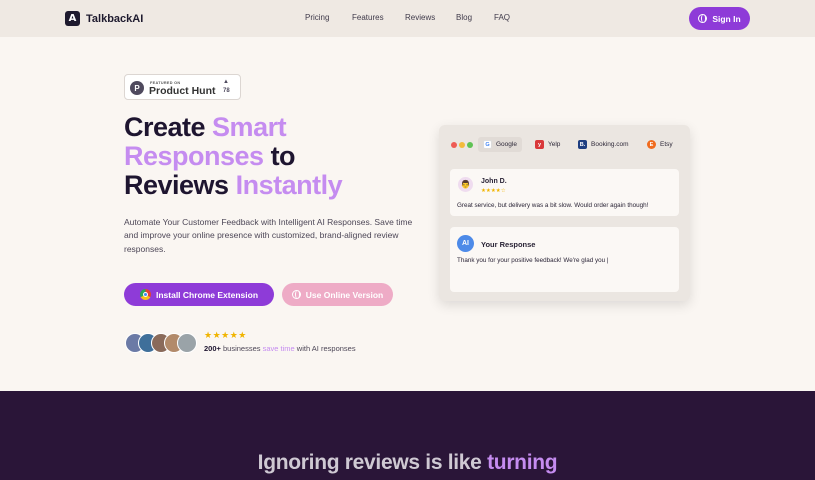  What do you see at coordinates (182, 91) in the screenshot?
I see `badge-name: Product Hunt` at bounding box center [182, 91].